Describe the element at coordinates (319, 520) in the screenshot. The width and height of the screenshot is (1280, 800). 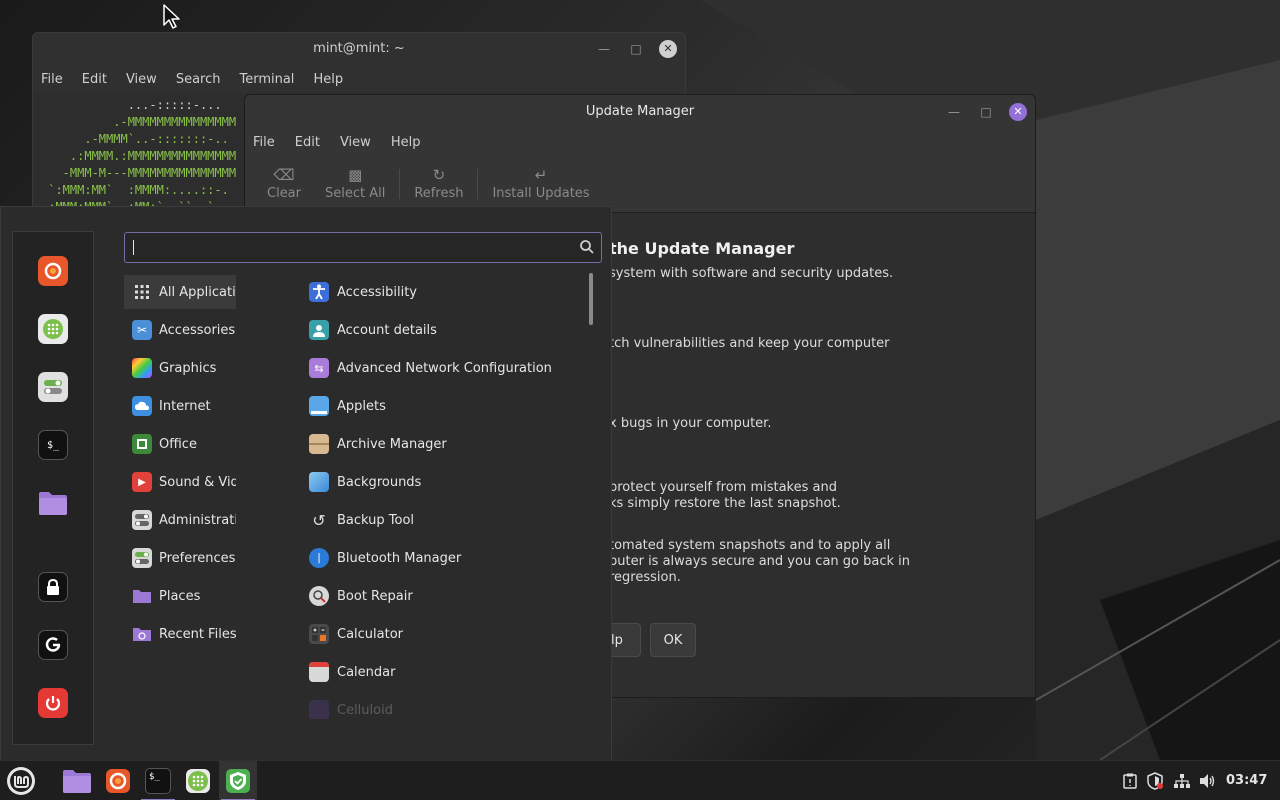
I see `backup-icon: ↺` at that location.